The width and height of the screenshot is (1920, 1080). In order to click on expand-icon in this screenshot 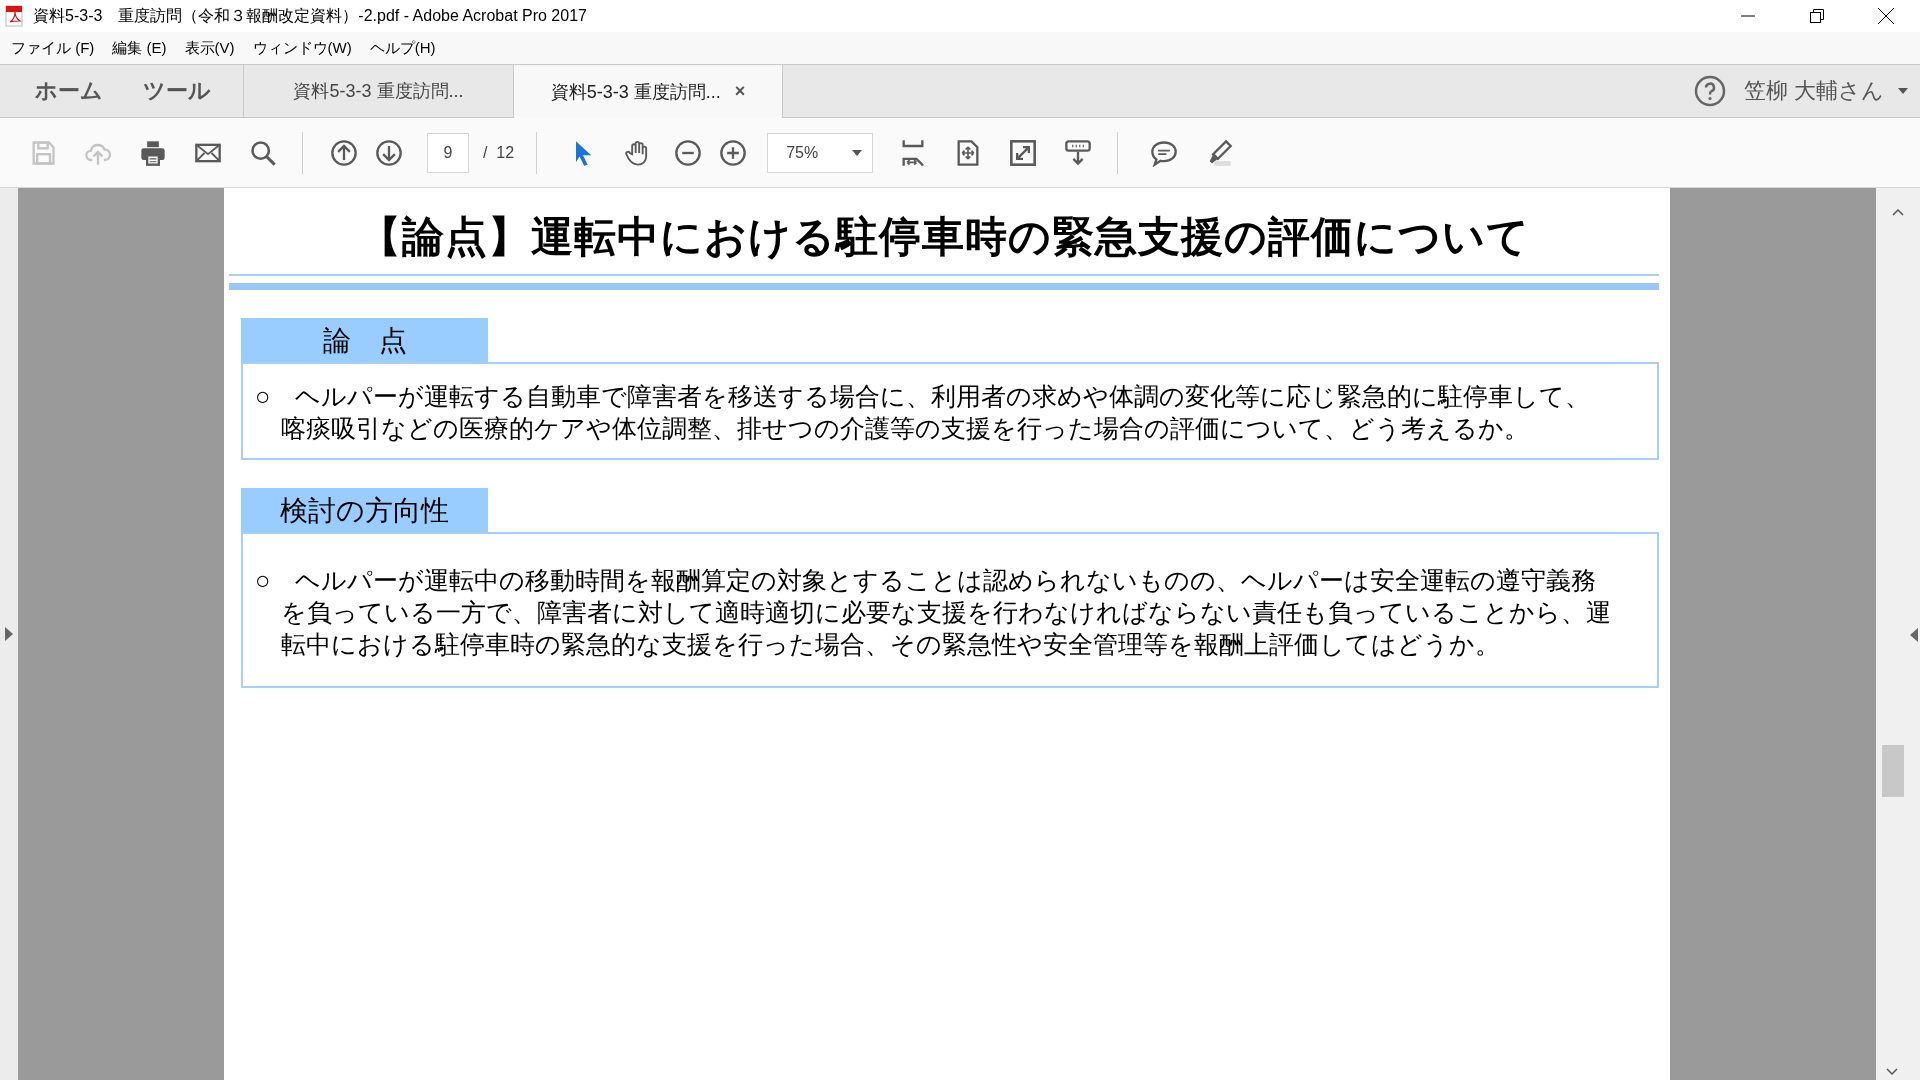, I will do `click(1022, 152)`.